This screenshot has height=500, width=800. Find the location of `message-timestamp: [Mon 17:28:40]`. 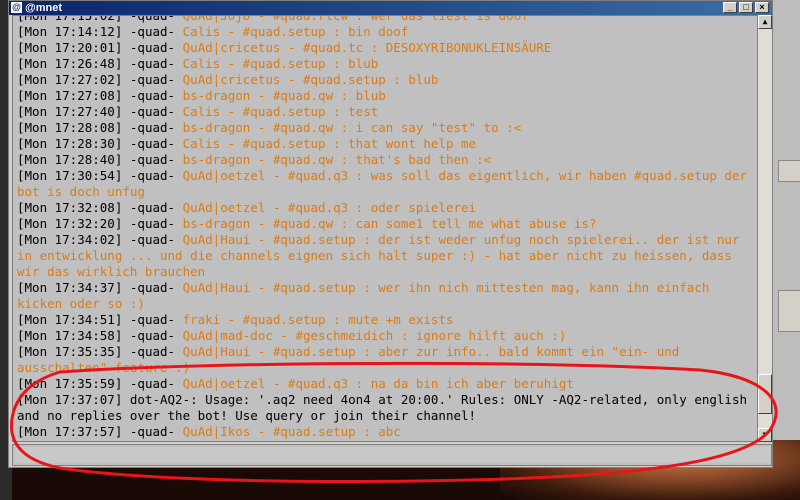

message-timestamp: [Mon 17:28:40] is located at coordinates (70, 159).